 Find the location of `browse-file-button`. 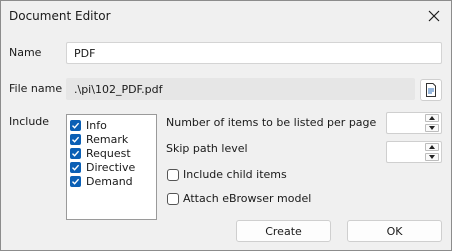

browse-file-button is located at coordinates (431, 90).